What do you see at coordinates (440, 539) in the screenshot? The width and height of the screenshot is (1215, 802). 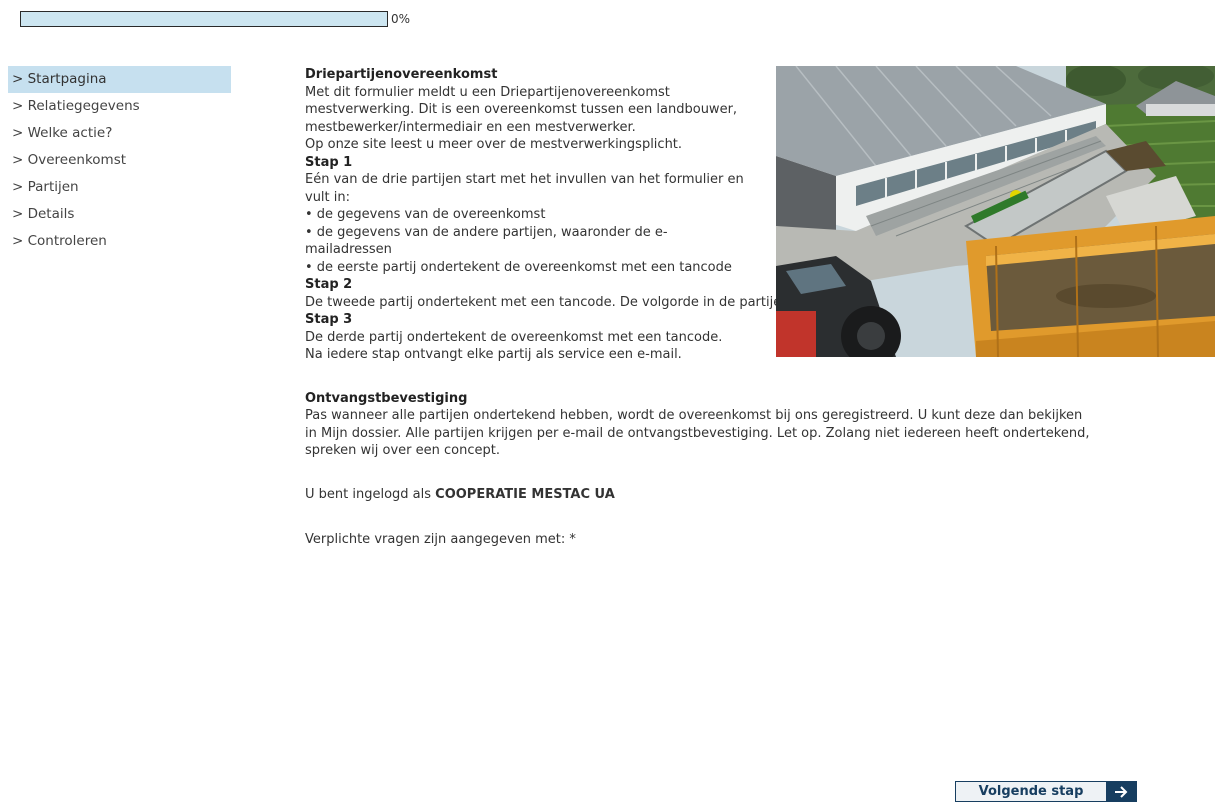 I see `required-note: Verplichte vragen zijn aangegeven met: *` at bounding box center [440, 539].